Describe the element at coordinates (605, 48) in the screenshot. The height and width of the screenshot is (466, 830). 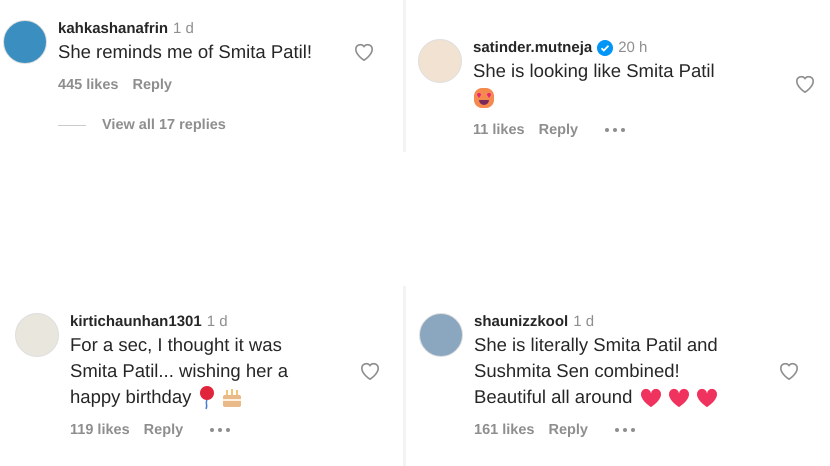
I see `verified-badge-icon` at that location.